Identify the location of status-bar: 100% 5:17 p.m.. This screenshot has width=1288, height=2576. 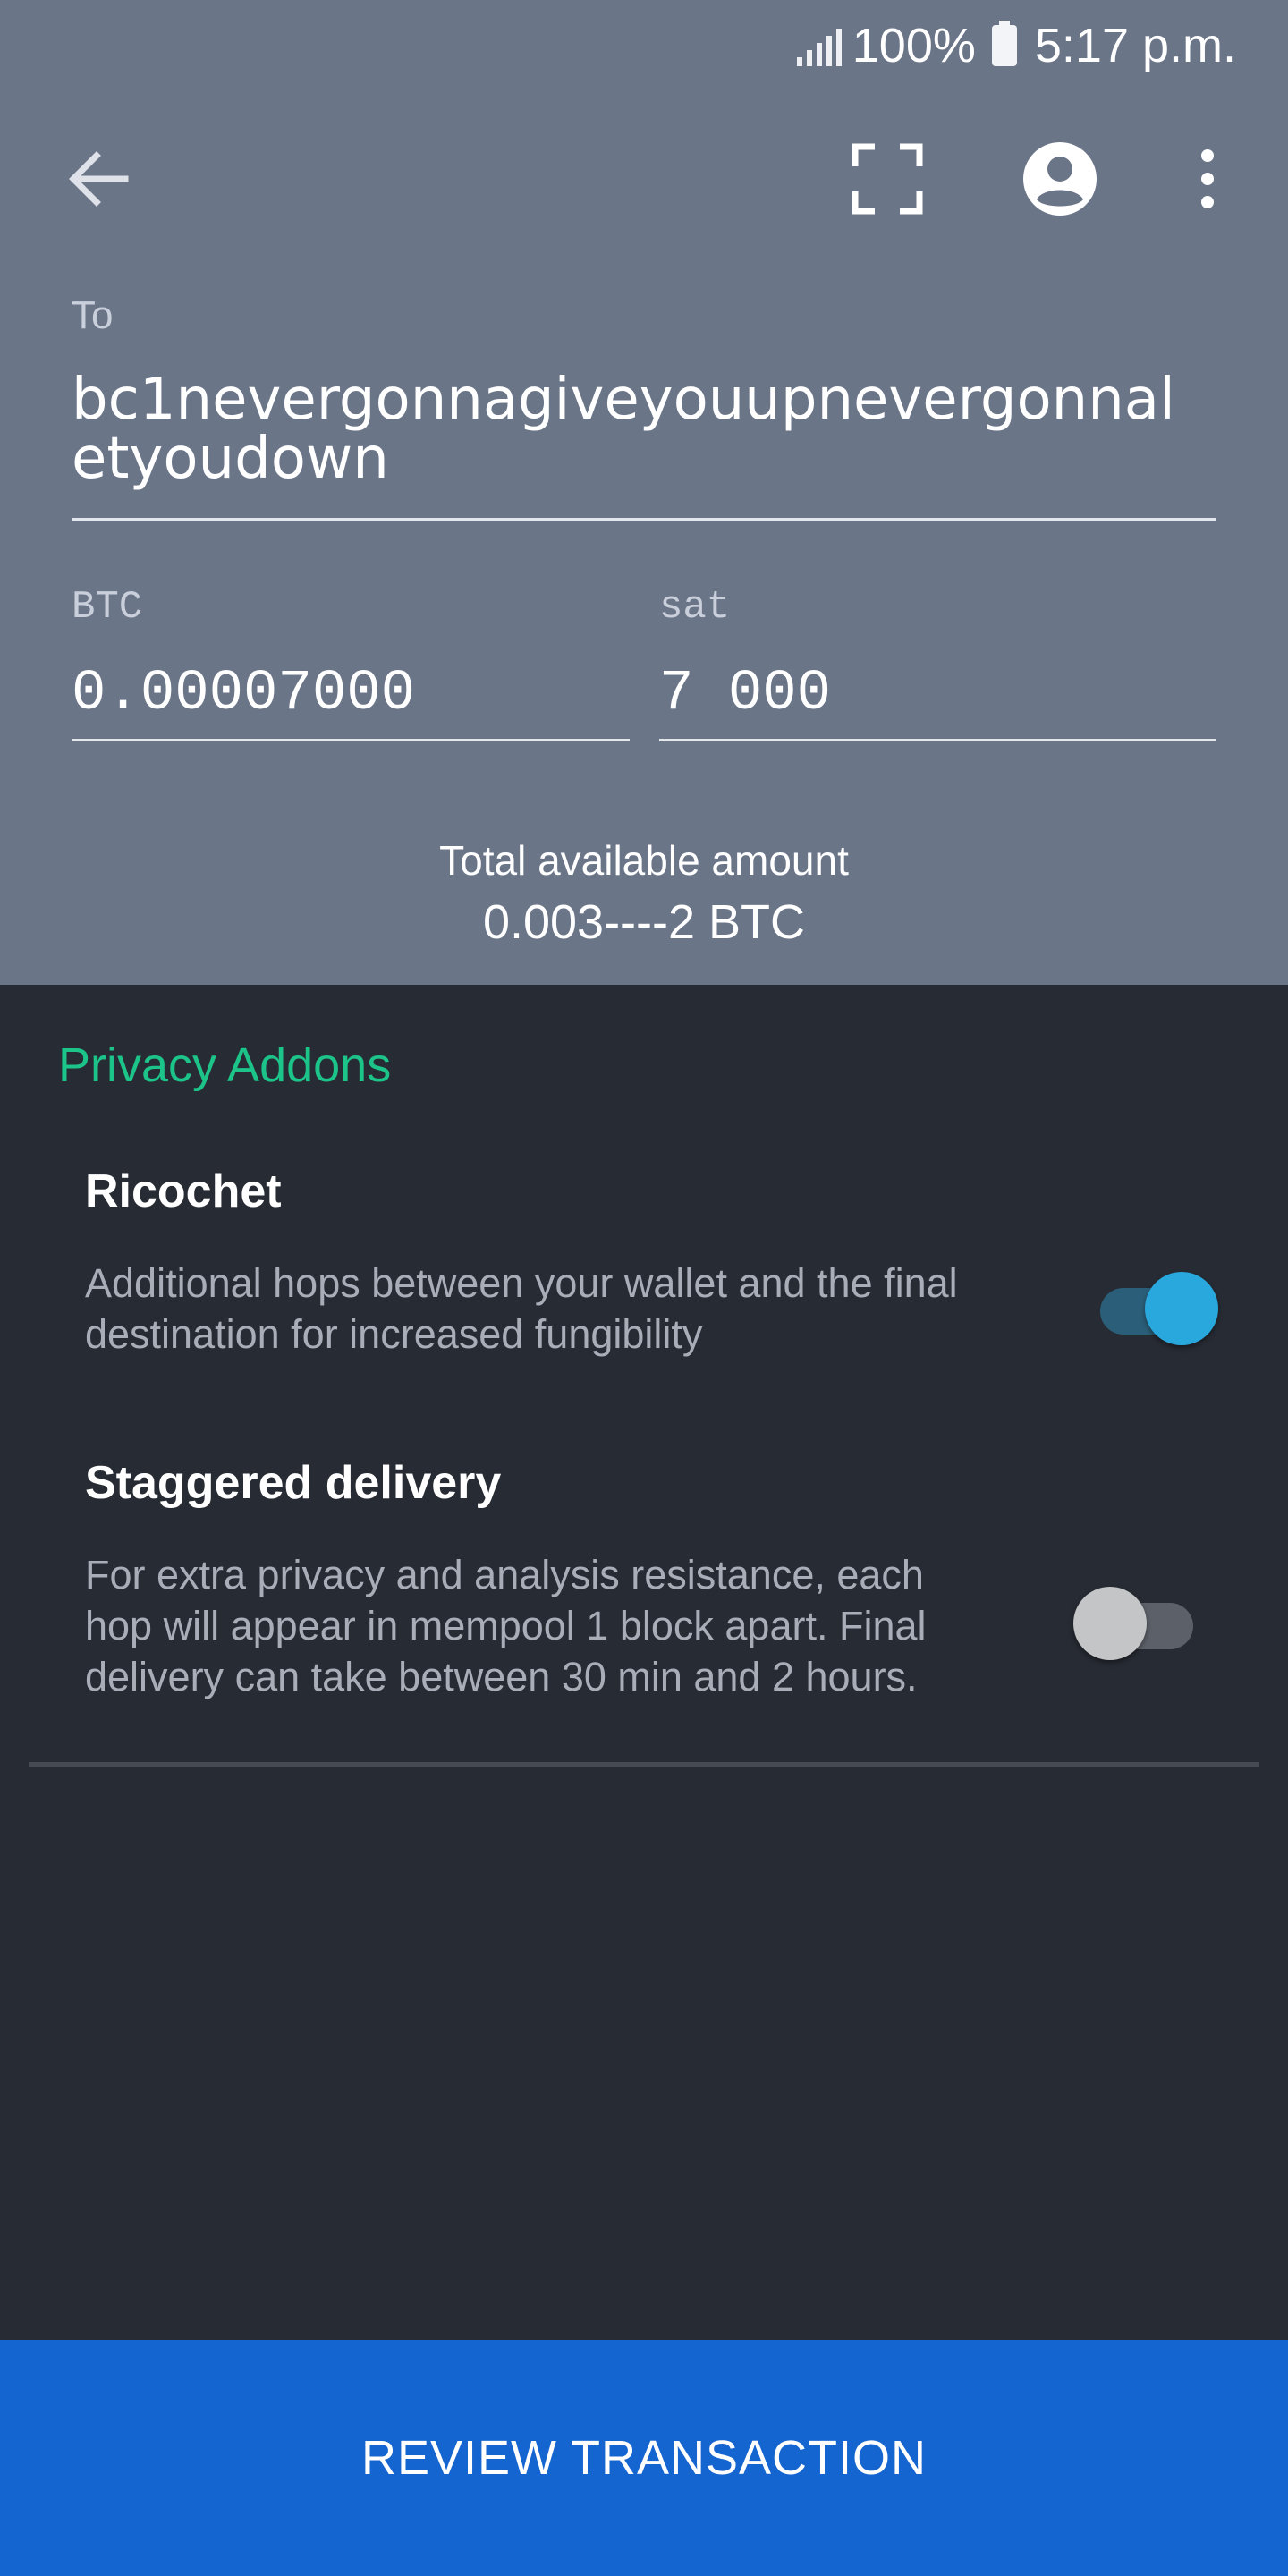
(1016, 46).